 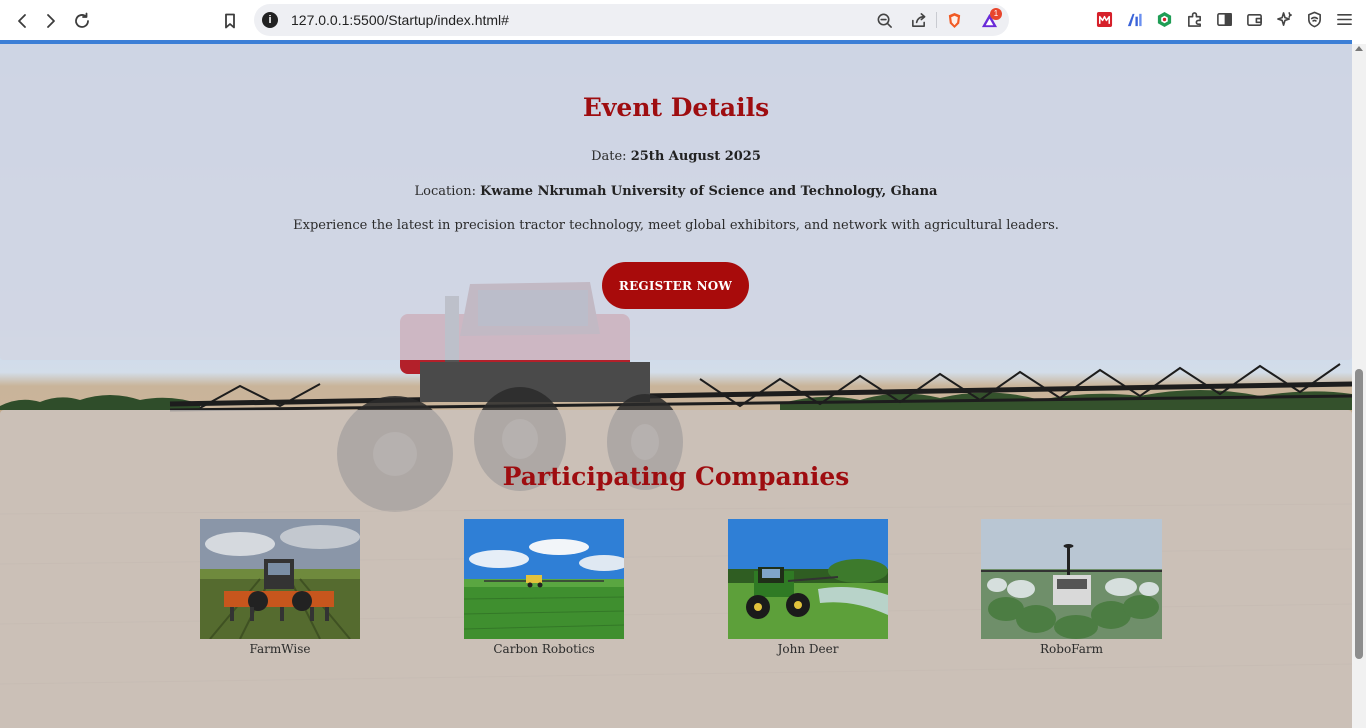 What do you see at coordinates (954, 20) in the screenshot?
I see `brave-shield-icon` at bounding box center [954, 20].